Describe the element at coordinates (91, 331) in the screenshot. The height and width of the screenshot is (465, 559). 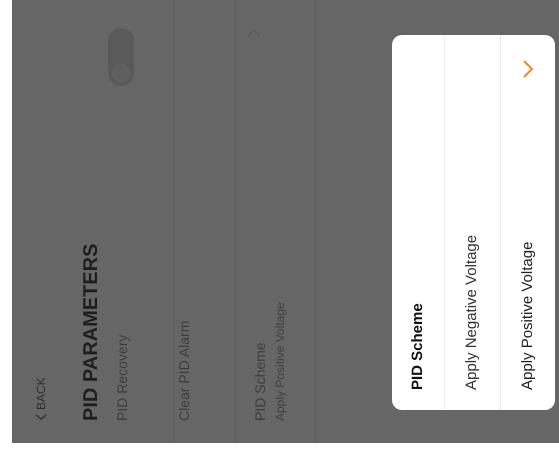
I see `page-title: PID PARAMETERS` at that location.